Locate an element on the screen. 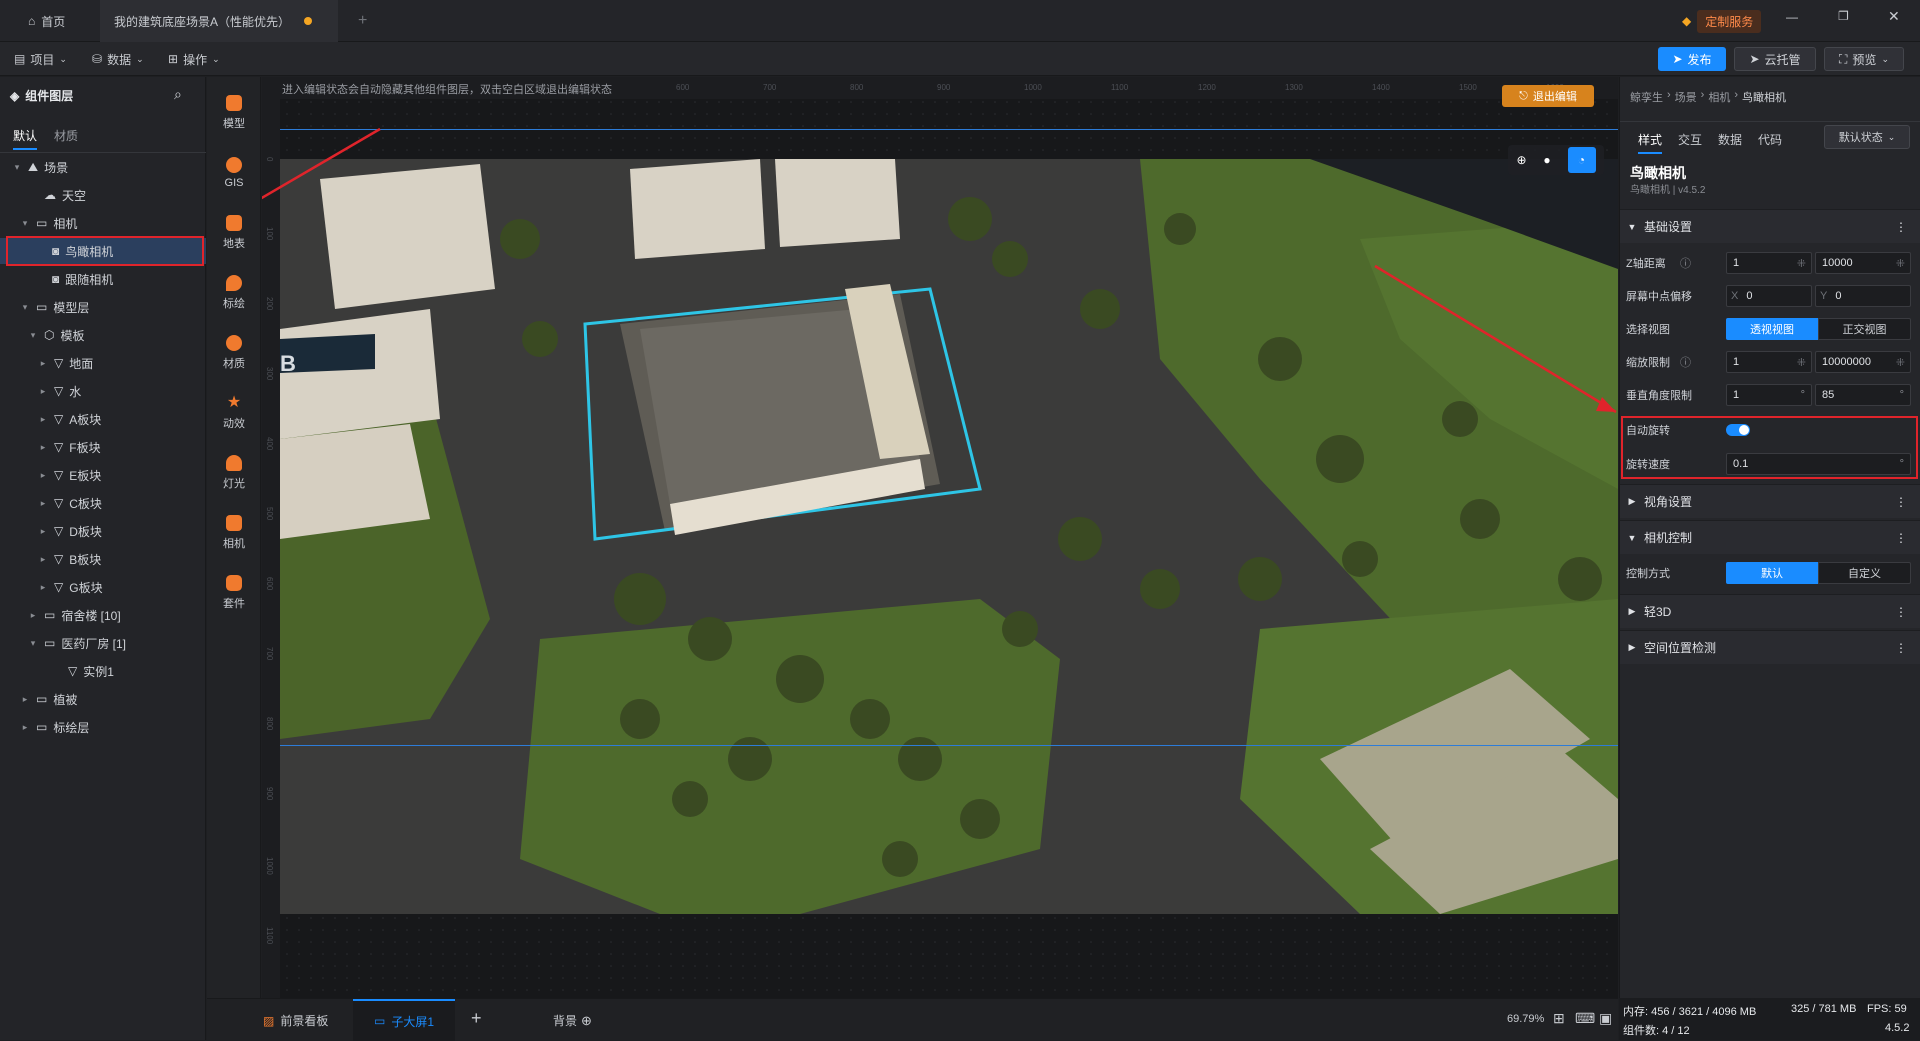 The width and height of the screenshot is (1920, 1041). add-screen-button: + is located at coordinates (476, 1018).